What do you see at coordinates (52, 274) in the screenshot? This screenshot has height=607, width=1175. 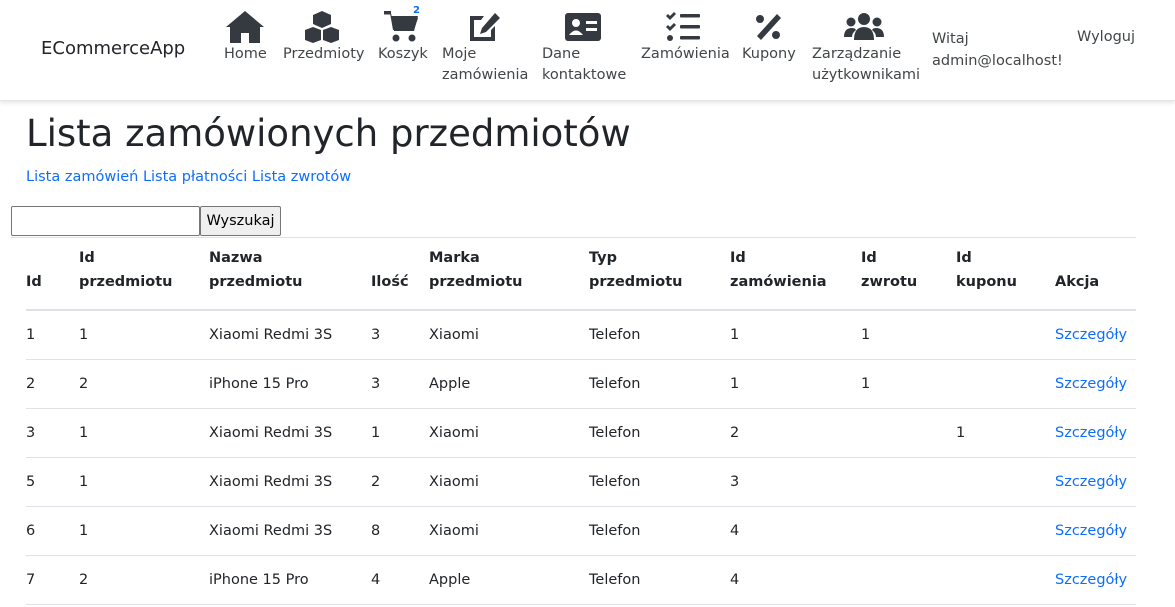 I see `column-header-id: Id` at bounding box center [52, 274].